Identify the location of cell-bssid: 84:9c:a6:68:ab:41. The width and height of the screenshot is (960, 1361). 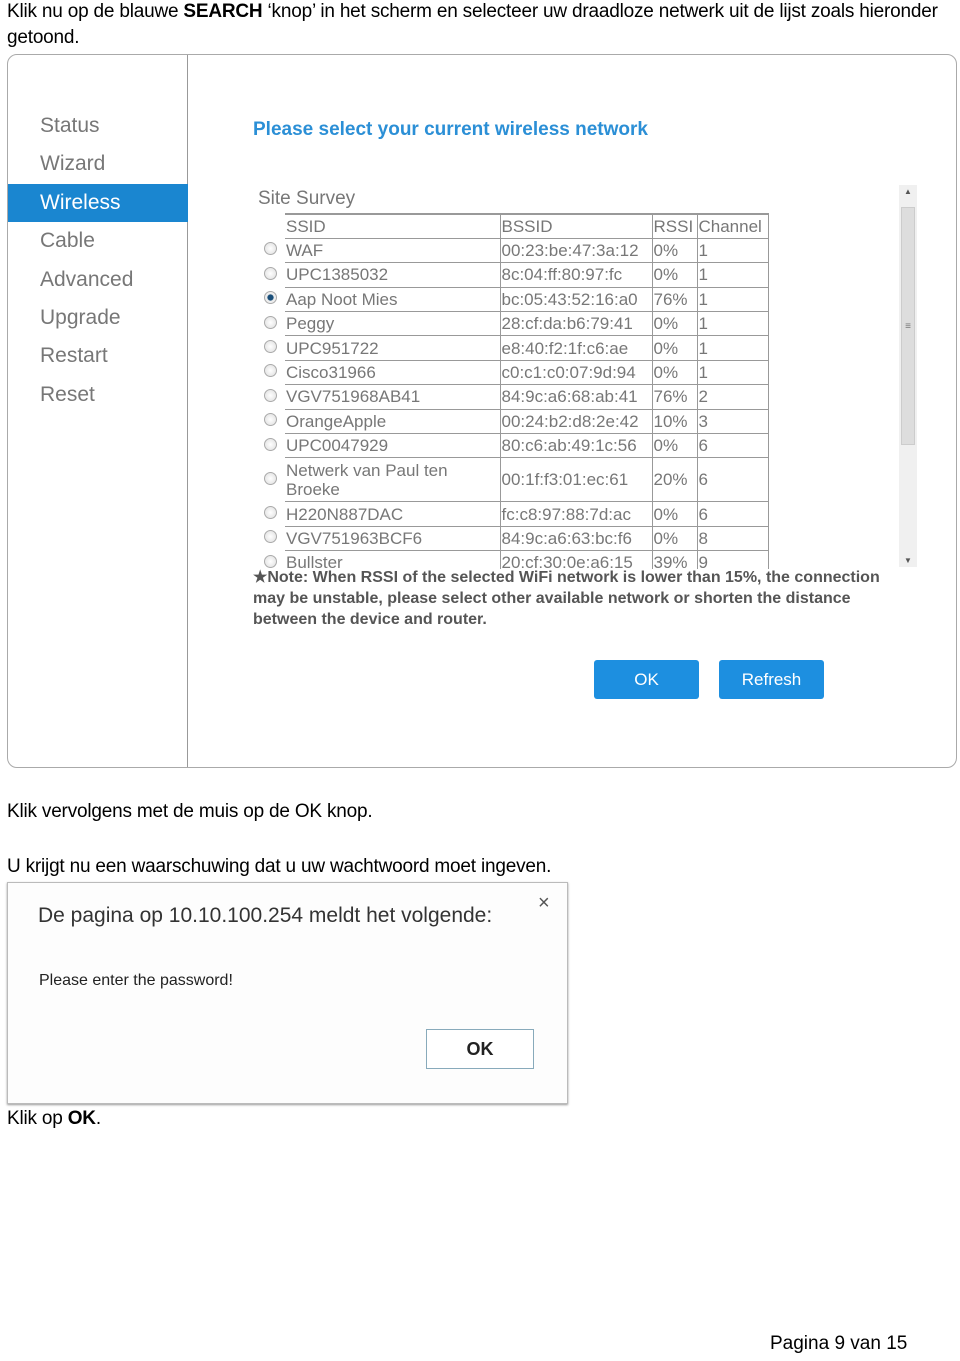
(576, 397).